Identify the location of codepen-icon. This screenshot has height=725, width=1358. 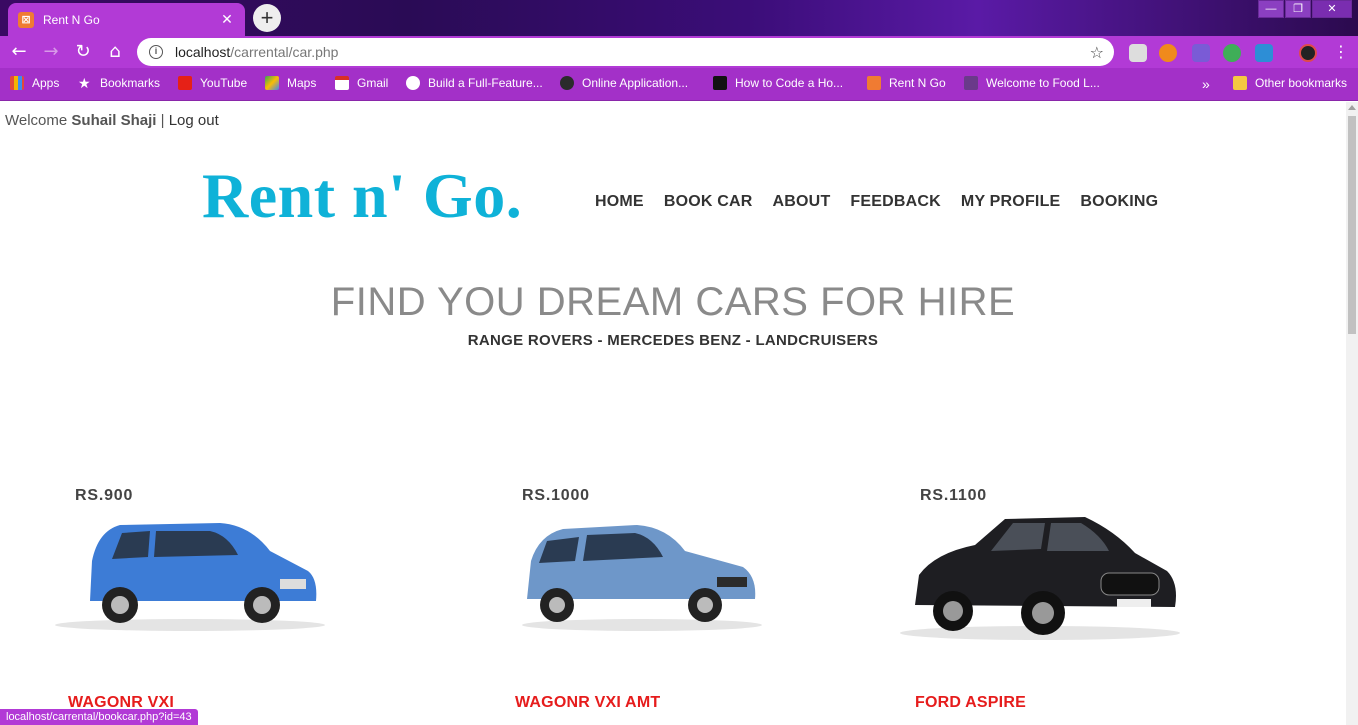
(720, 83).